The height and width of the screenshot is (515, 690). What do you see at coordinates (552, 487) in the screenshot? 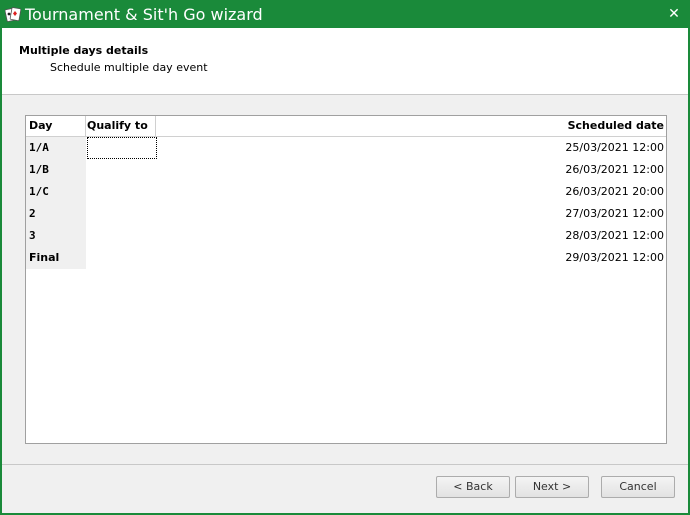
I see `next-button: Next >` at bounding box center [552, 487].